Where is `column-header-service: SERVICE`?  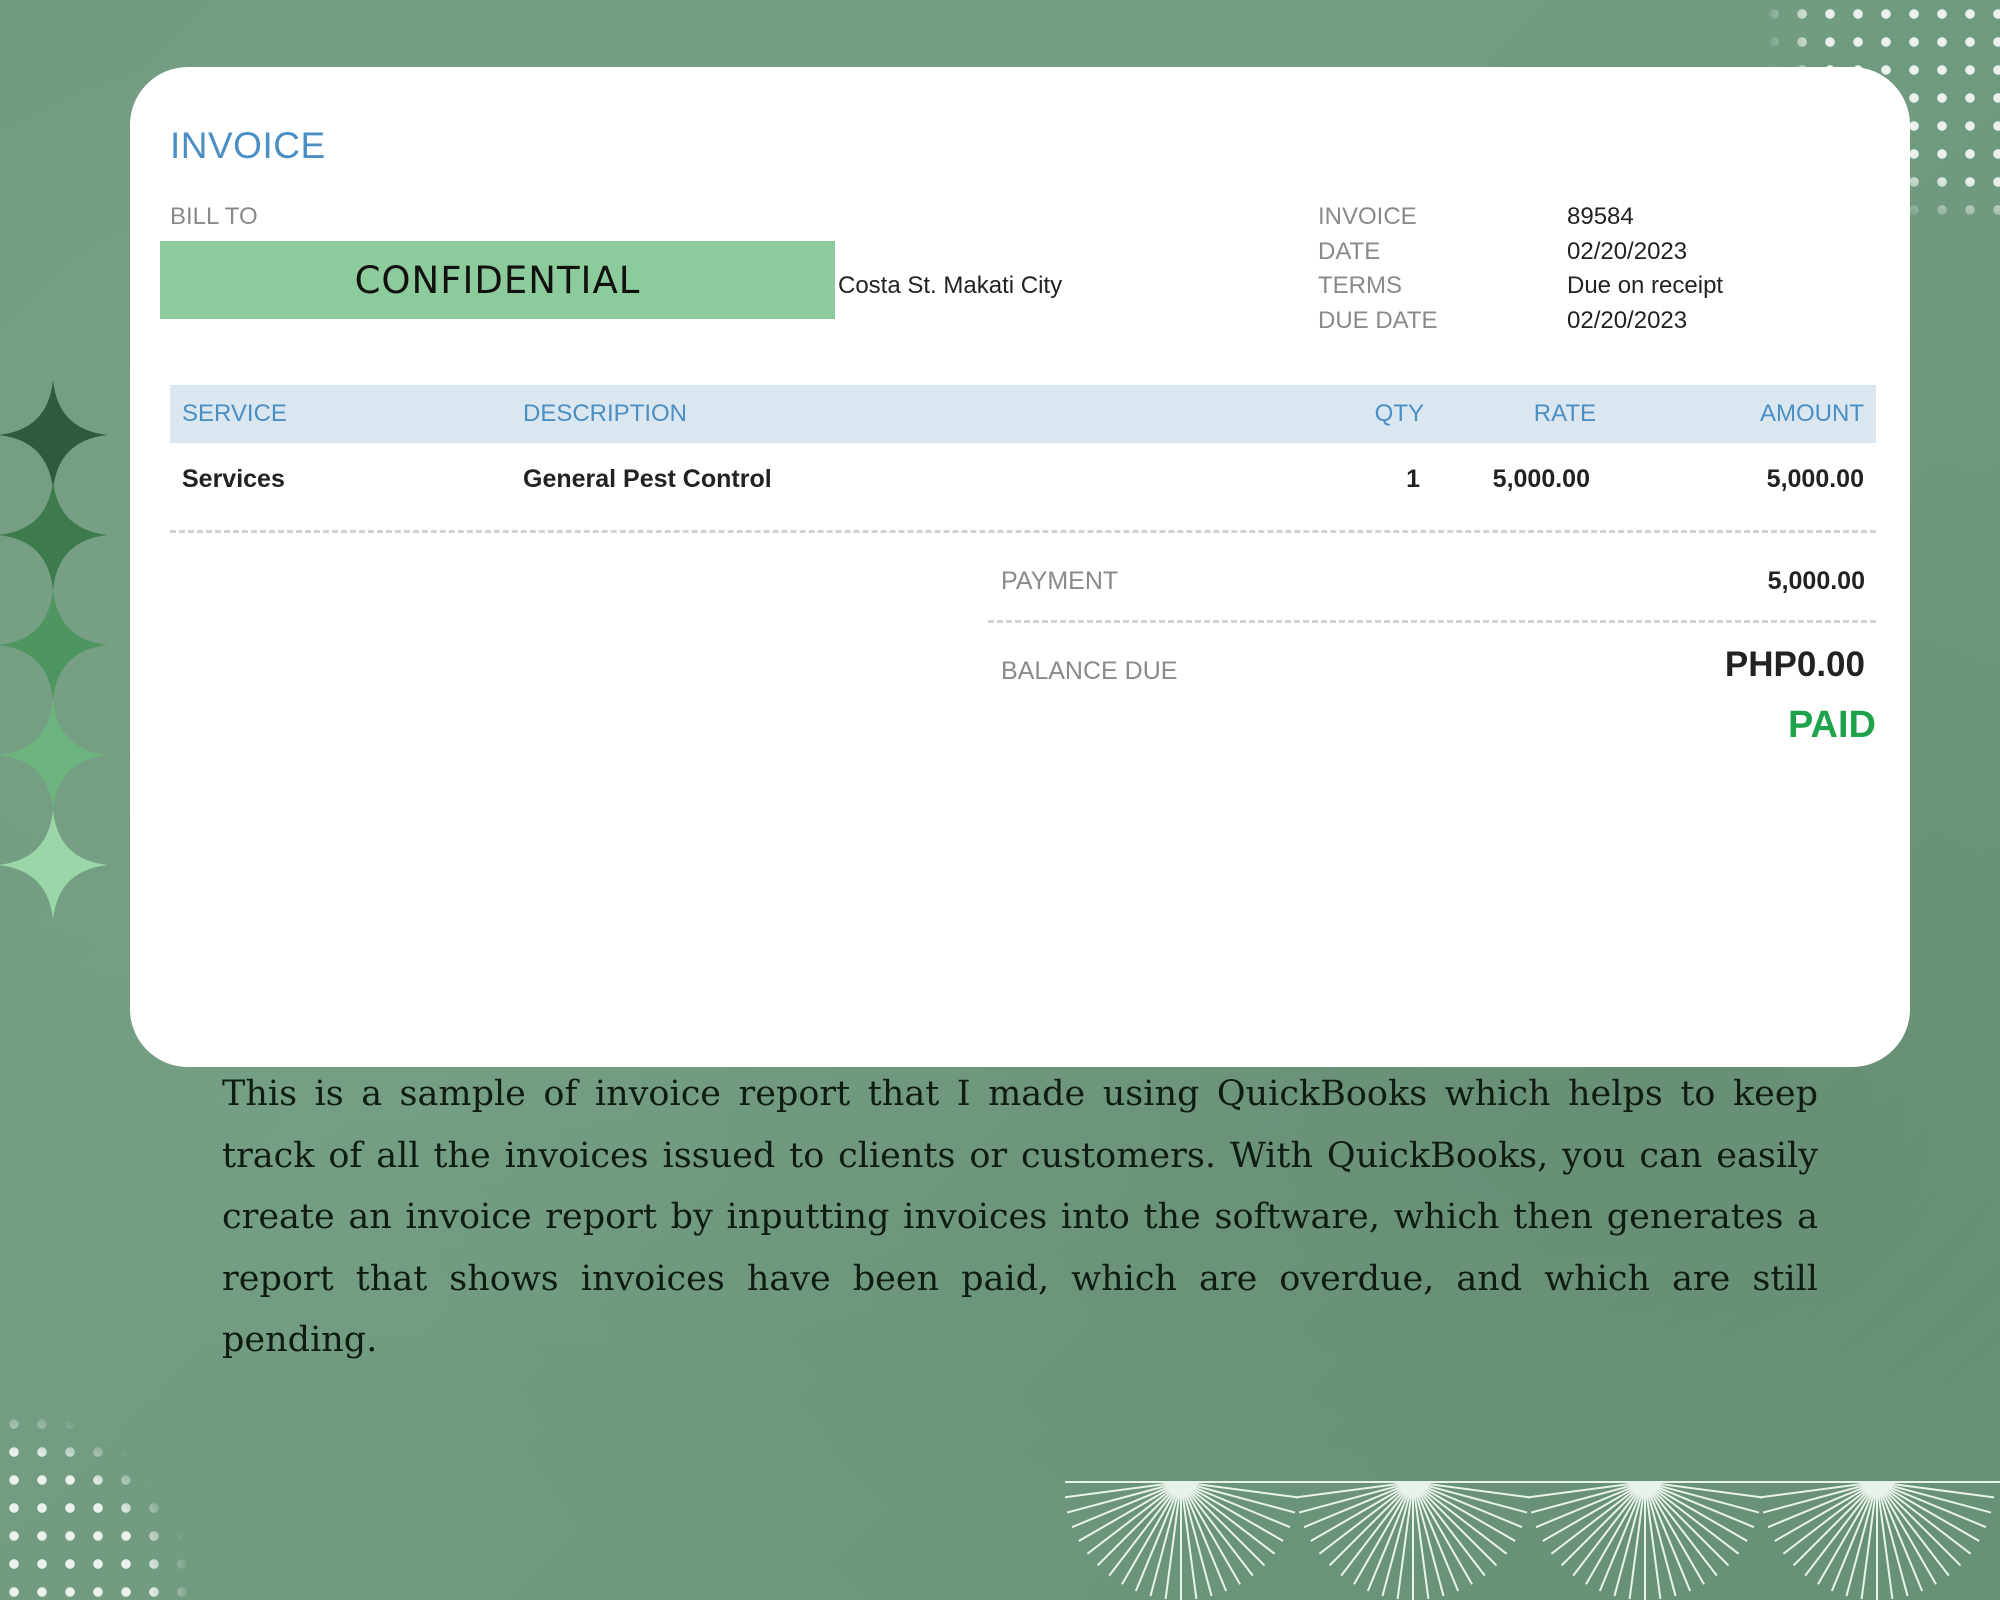 column-header-service: SERVICE is located at coordinates (234, 413).